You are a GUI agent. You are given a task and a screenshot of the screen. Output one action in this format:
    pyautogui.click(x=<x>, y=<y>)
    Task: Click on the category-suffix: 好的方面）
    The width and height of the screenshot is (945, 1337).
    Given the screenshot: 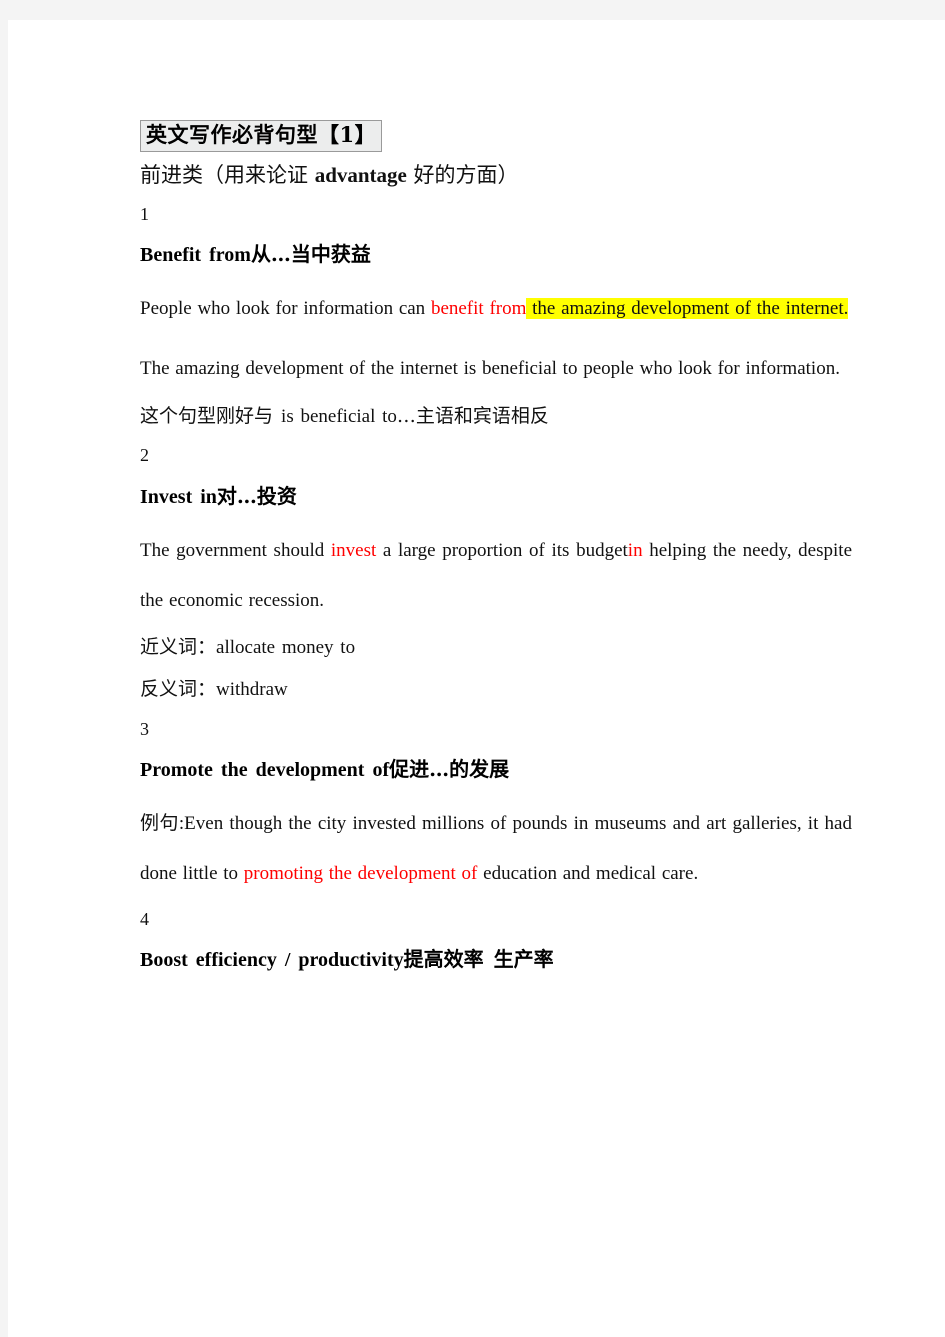 What is the action you would take?
    pyautogui.click(x=462, y=175)
    